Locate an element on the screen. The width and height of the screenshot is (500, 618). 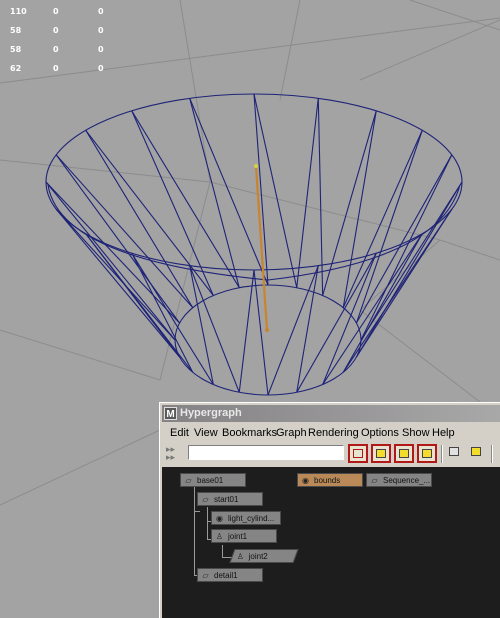
menu-options: Options is located at coordinates (380, 433).